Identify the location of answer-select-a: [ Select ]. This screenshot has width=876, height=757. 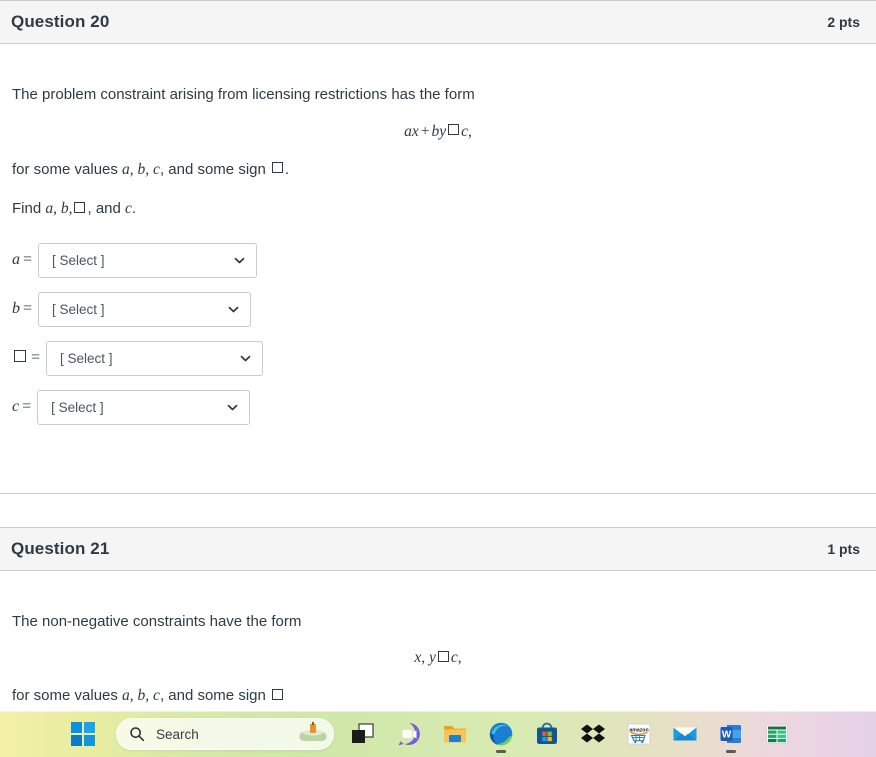
(148, 260).